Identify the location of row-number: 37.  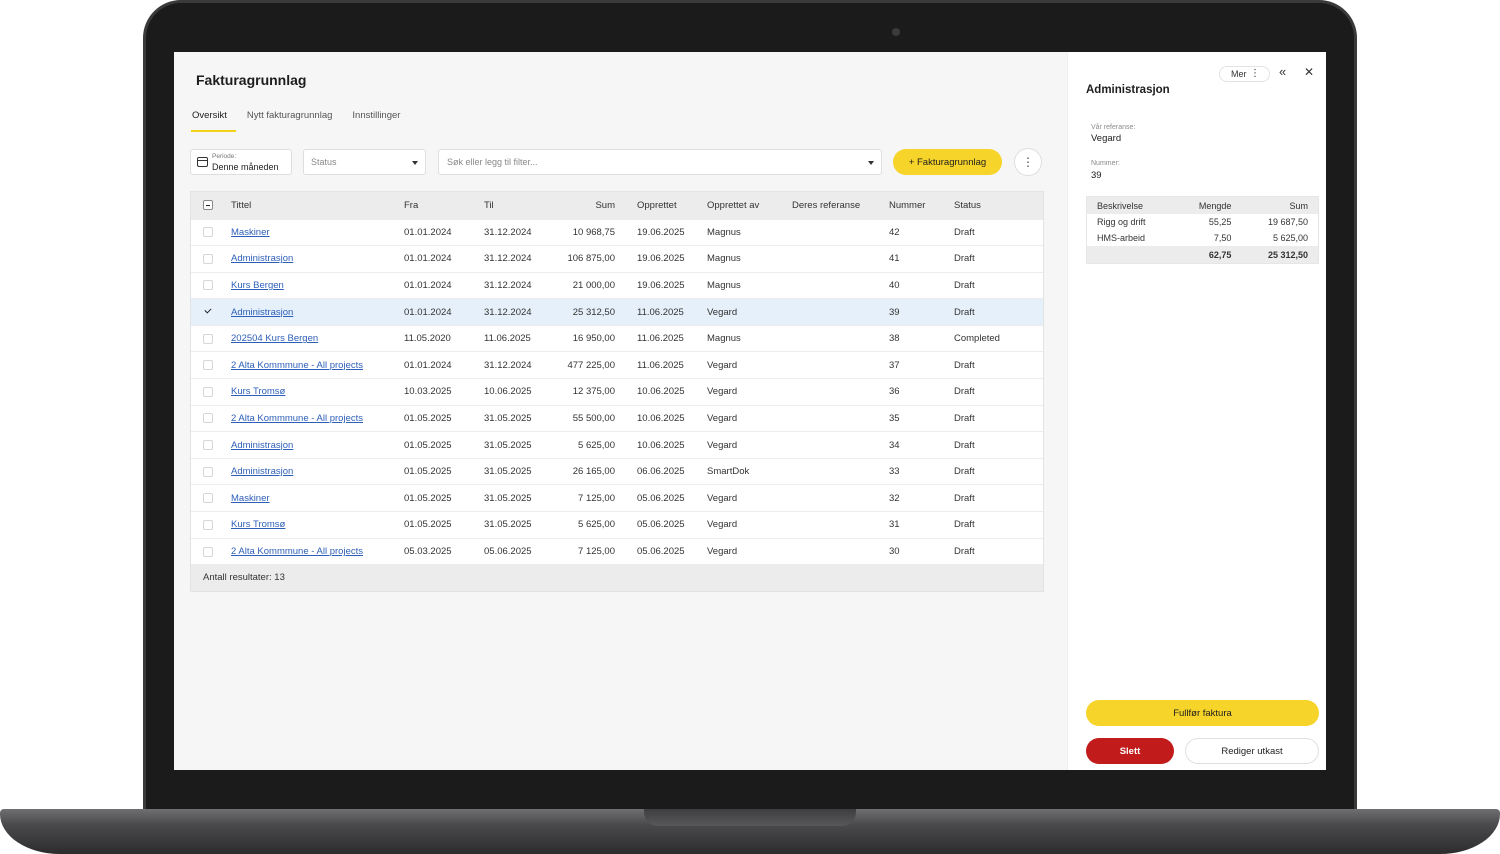
(894, 365).